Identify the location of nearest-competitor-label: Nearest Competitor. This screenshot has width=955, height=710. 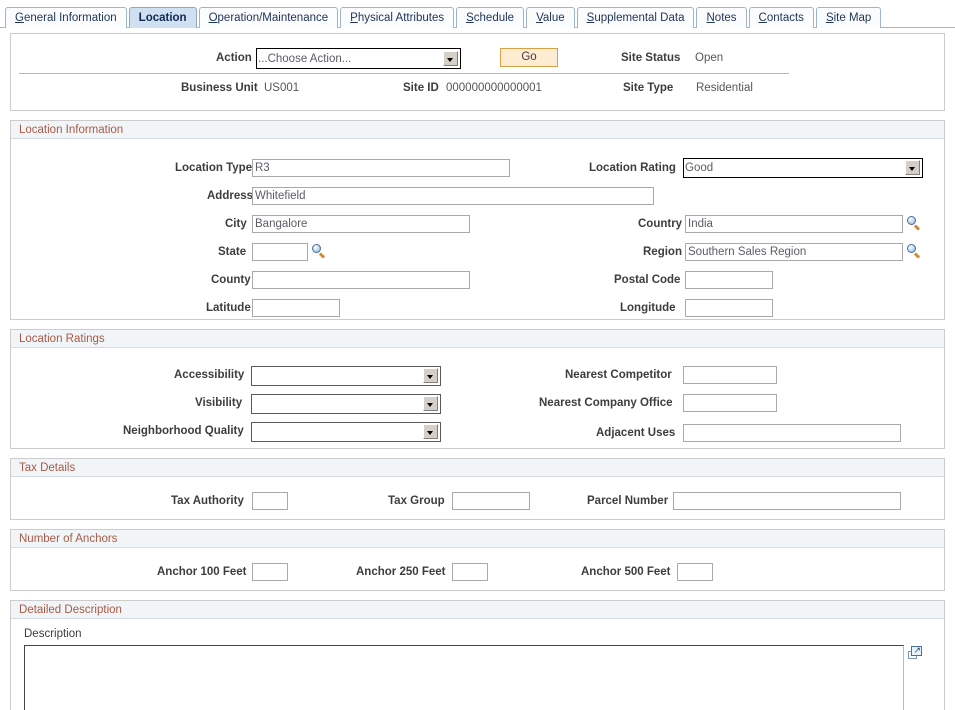
(618, 375).